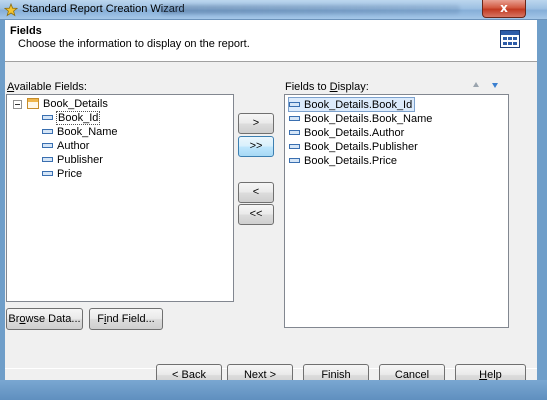 The height and width of the screenshot is (400, 547). What do you see at coordinates (17, 104) in the screenshot?
I see `collapse-icon` at bounding box center [17, 104].